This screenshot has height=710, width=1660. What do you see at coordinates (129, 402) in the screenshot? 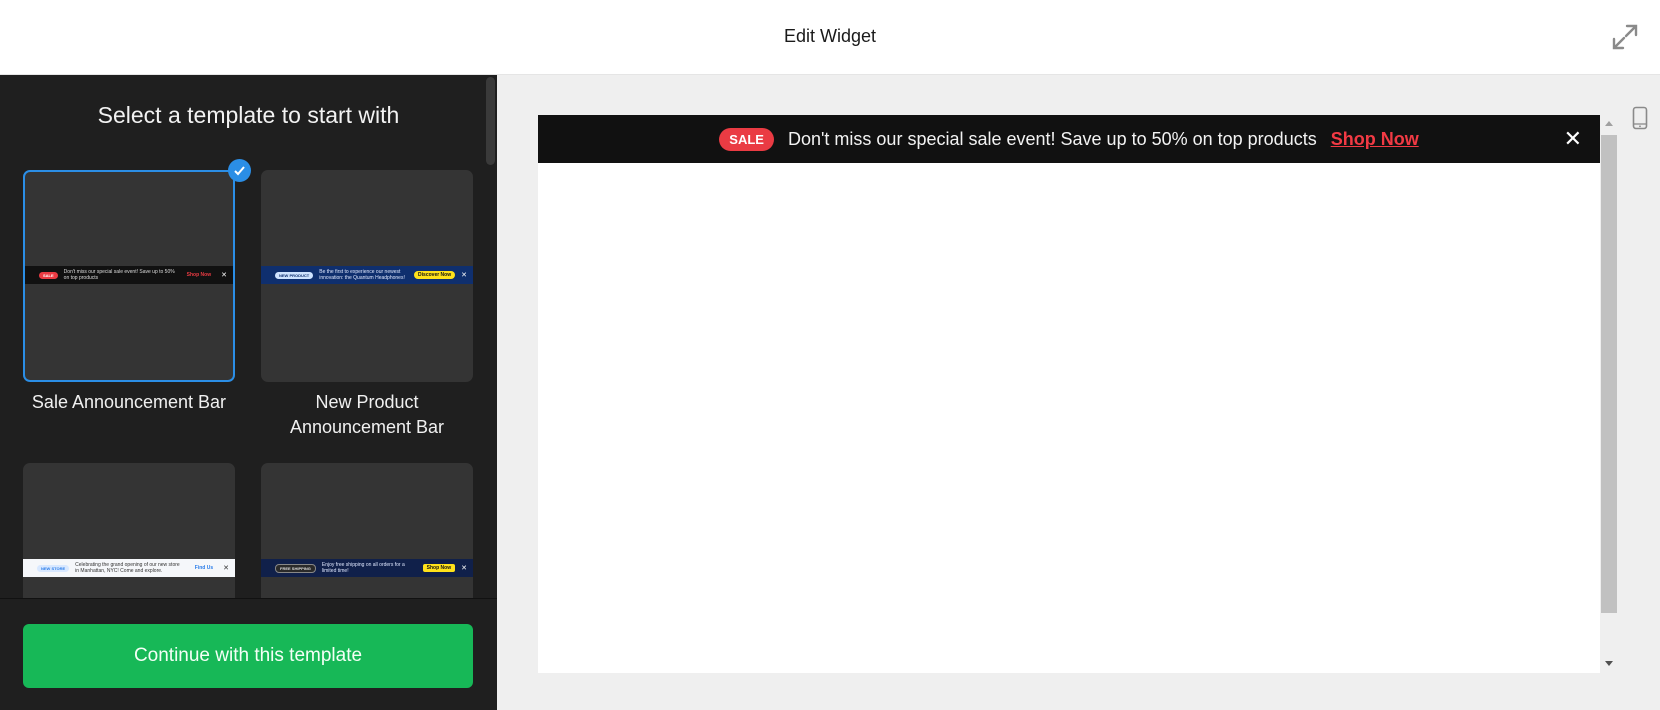
I see `template-label: Sale Announcement Bar` at bounding box center [129, 402].